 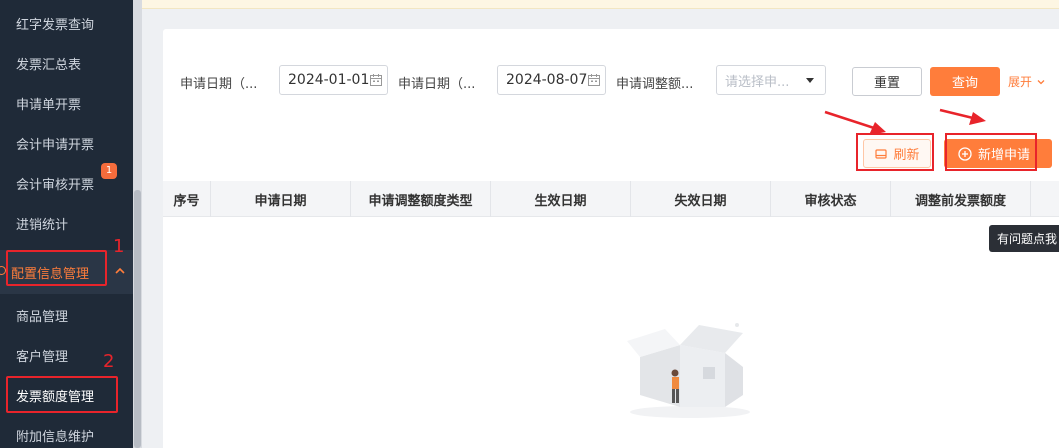 What do you see at coordinates (137, 319) in the screenshot?
I see `scrollbar-thumb` at bounding box center [137, 319].